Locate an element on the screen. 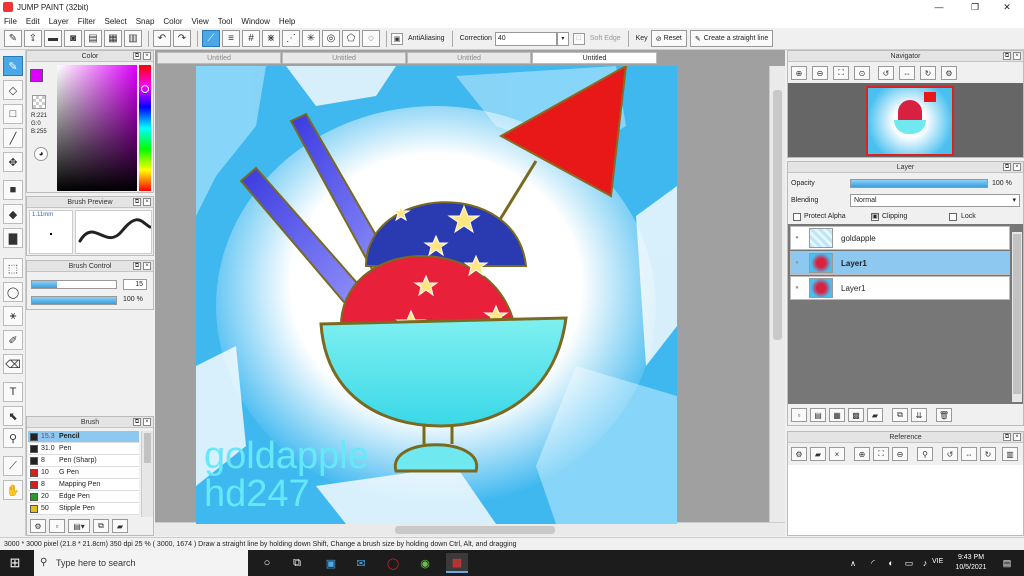  brush-item: 10 G Pen is located at coordinates (83, 473).